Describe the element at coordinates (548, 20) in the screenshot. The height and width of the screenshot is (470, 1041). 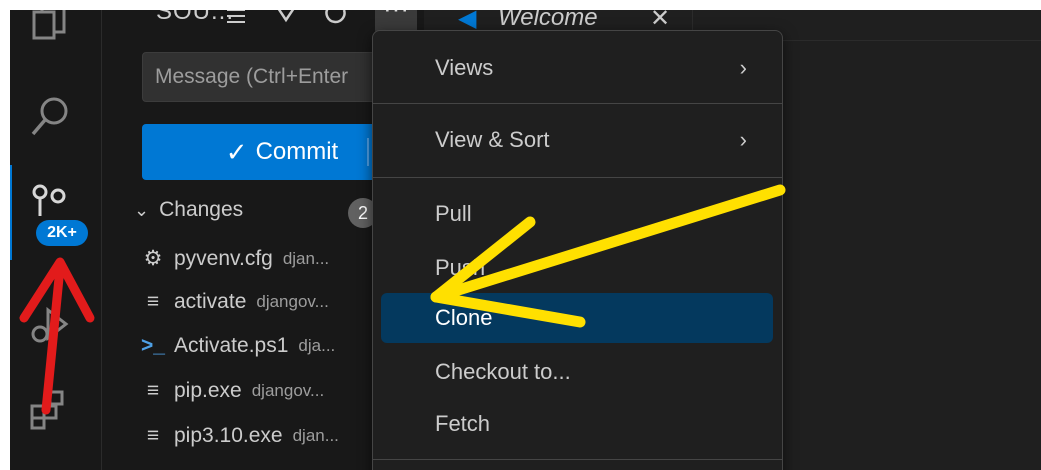
I see `tab-label: Welcome` at that location.